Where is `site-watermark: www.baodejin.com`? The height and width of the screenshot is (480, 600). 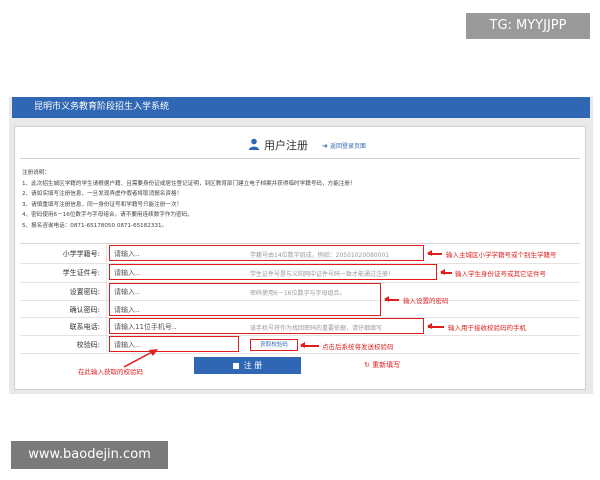 site-watermark: www.baodejin.com is located at coordinates (89, 455).